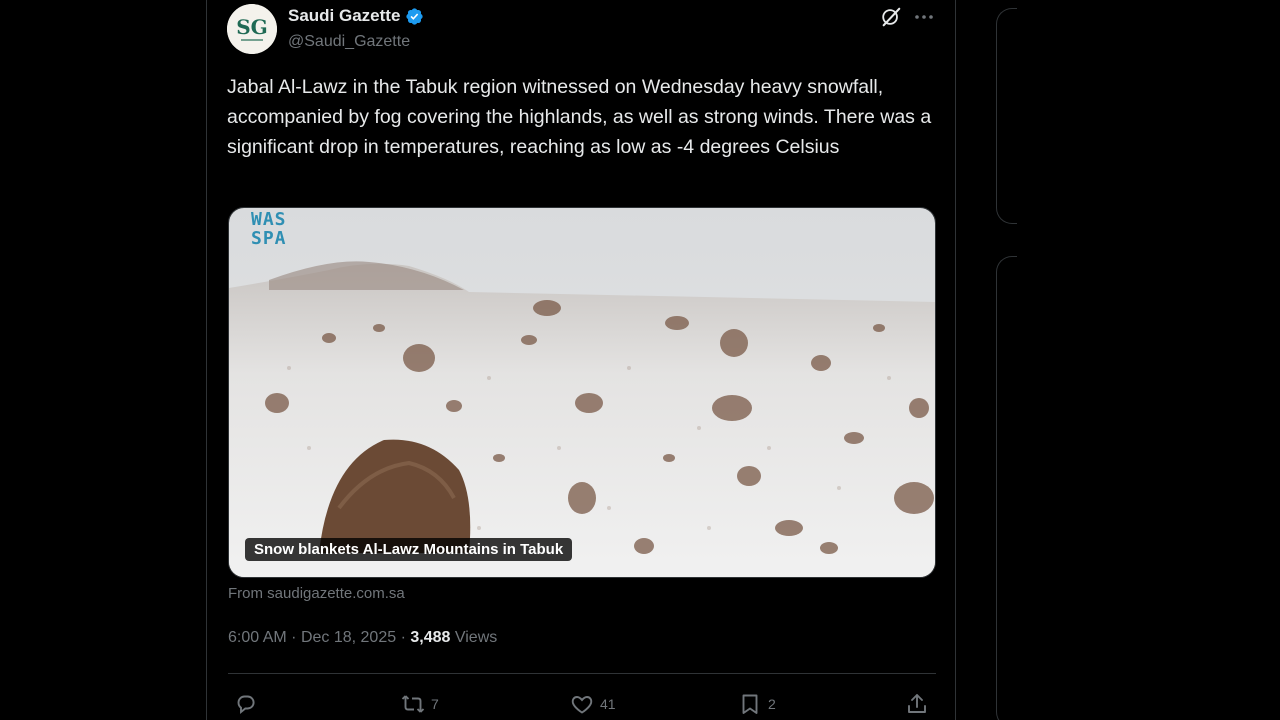 The height and width of the screenshot is (720, 1280). I want to click on like-icon, so click(582, 705).